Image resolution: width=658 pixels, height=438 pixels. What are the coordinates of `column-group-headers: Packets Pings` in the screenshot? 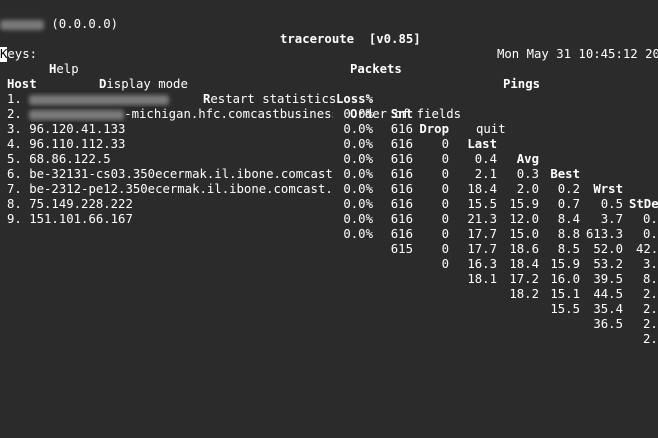 It's located at (329, 69).